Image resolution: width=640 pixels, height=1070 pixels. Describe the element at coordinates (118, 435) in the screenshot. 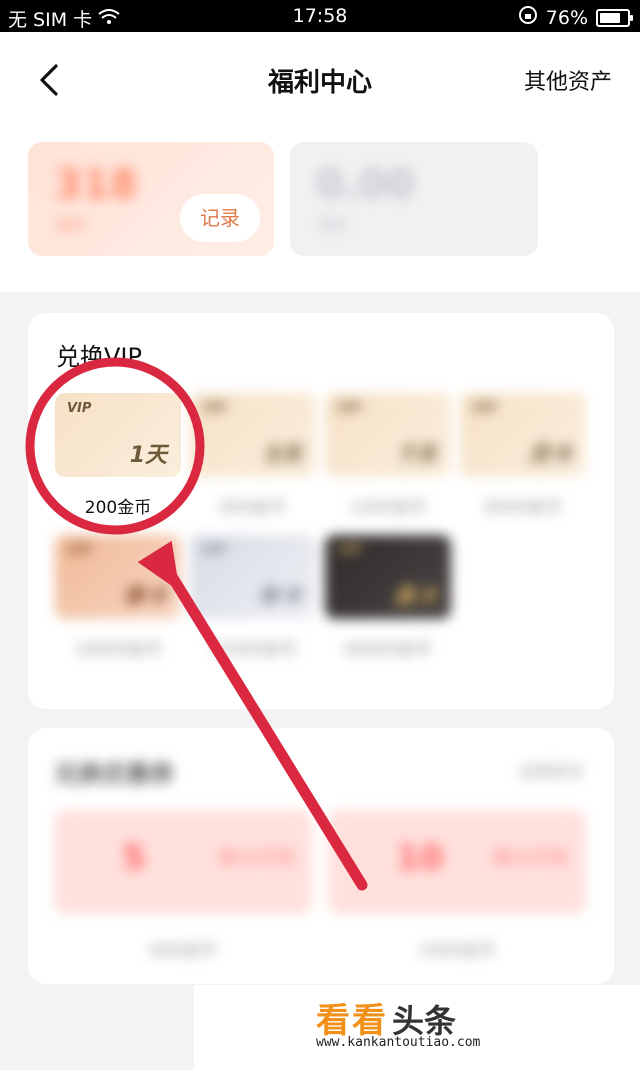

I see `vip-card: VIP 1天` at that location.